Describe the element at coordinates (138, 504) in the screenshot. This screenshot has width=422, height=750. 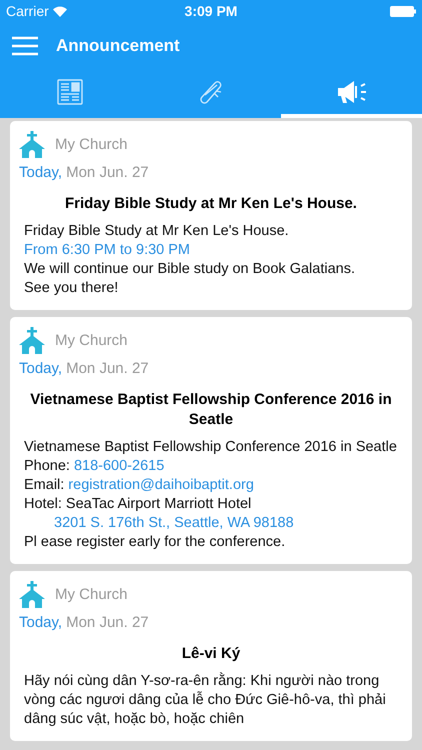
I see `post-text: Hotel: SeaTac Airport Marriott Hotel` at that location.